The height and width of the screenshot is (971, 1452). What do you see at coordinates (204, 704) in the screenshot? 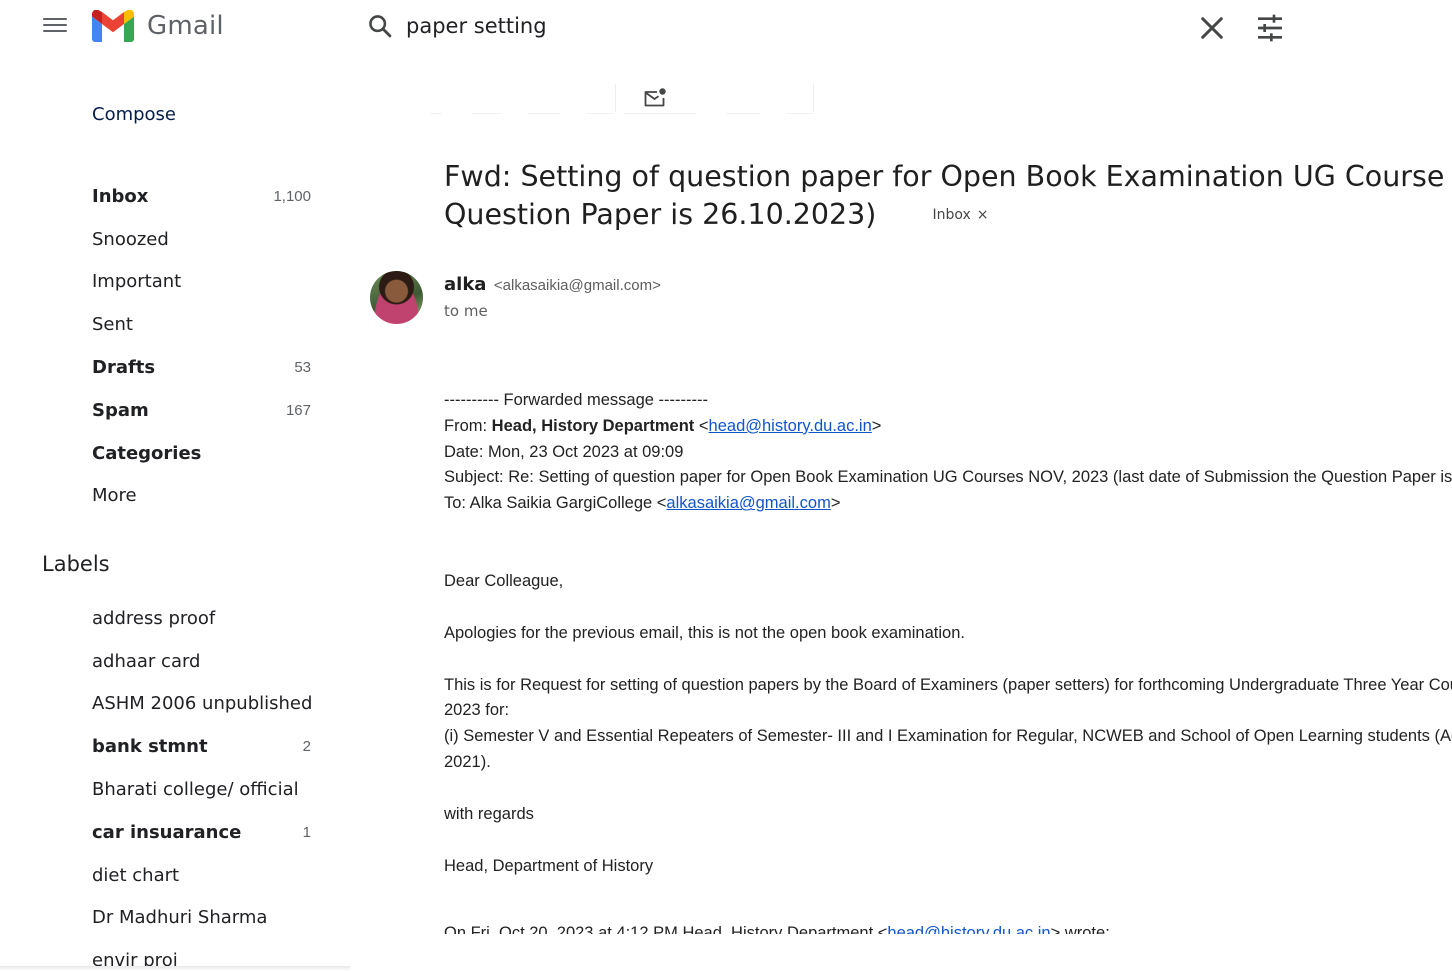
I see `label-item: ASHM 2006 unpublished` at bounding box center [204, 704].